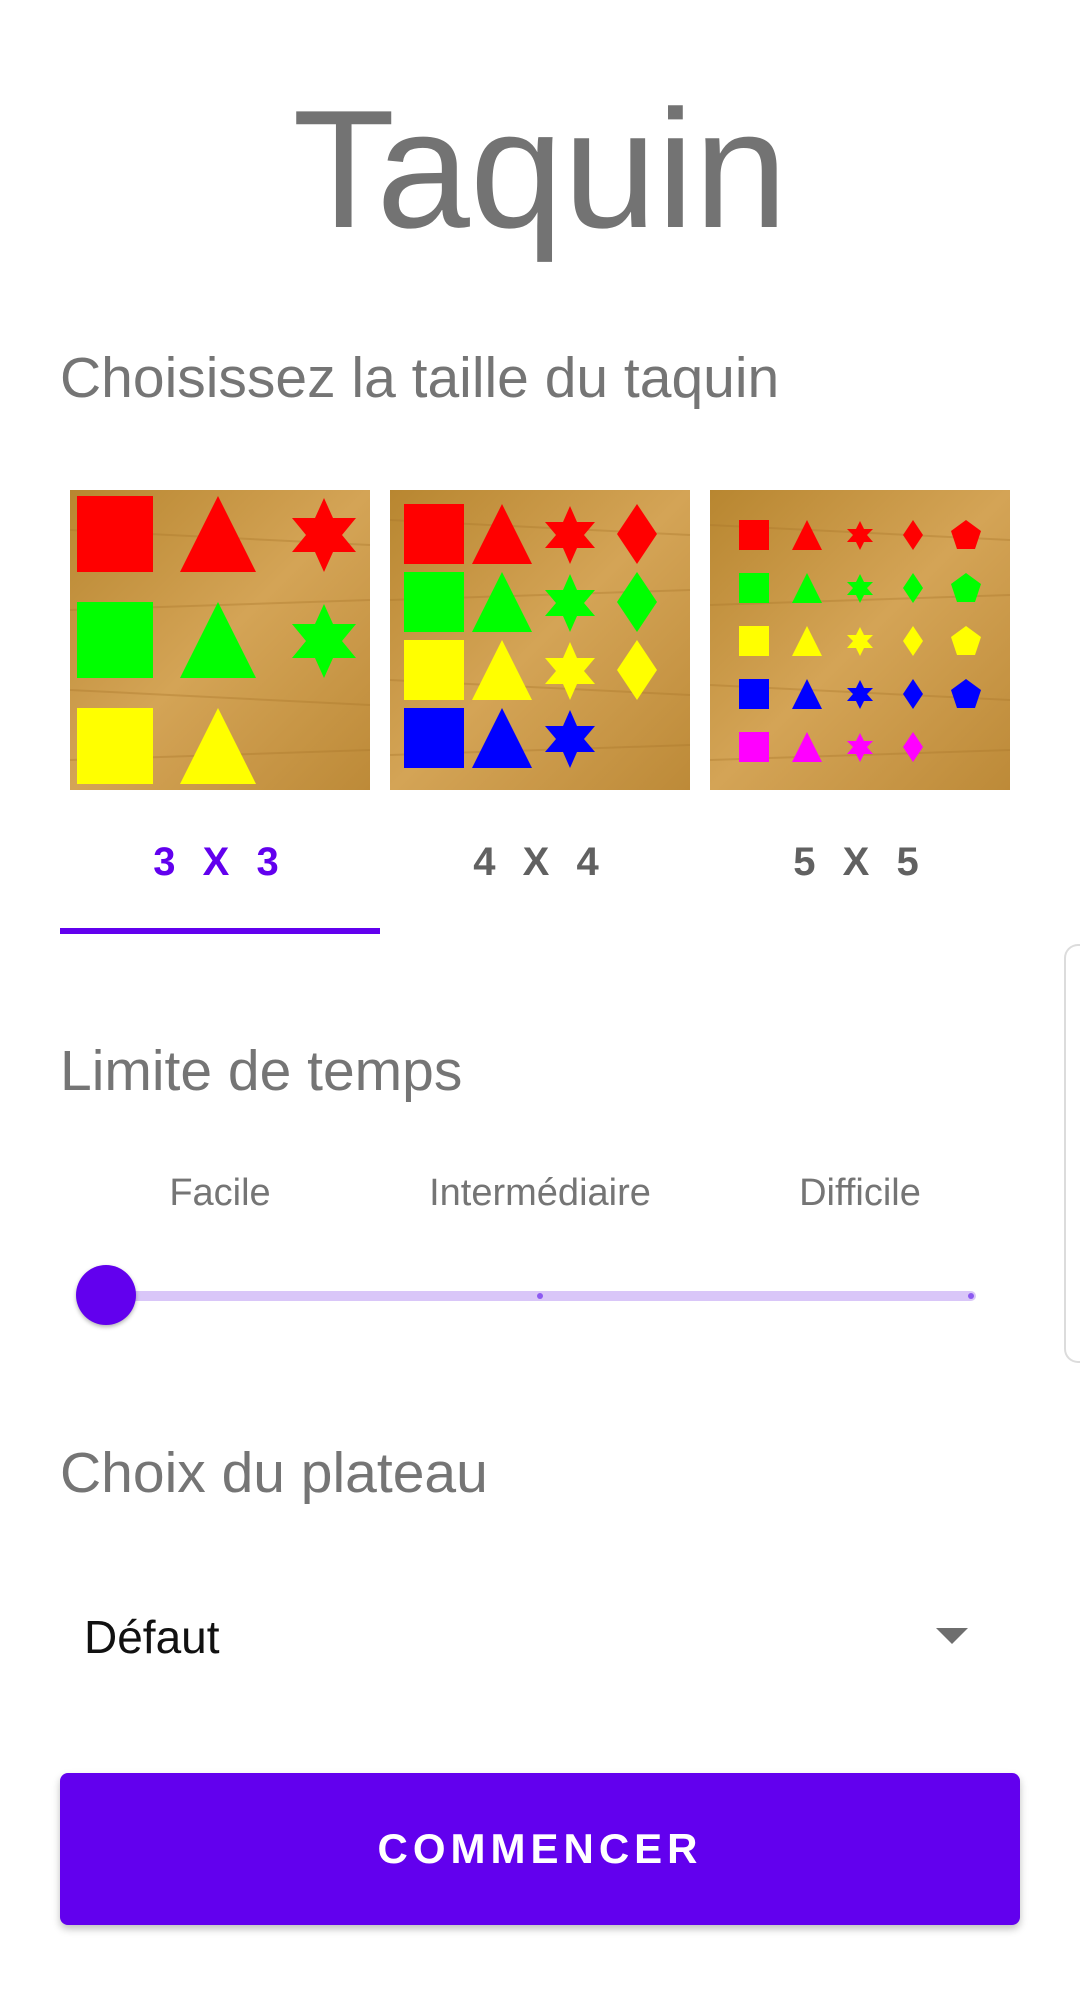 Image resolution: width=1080 pixels, height=1999 pixels. What do you see at coordinates (540, 1849) in the screenshot?
I see `start-button: COMMENCER` at bounding box center [540, 1849].